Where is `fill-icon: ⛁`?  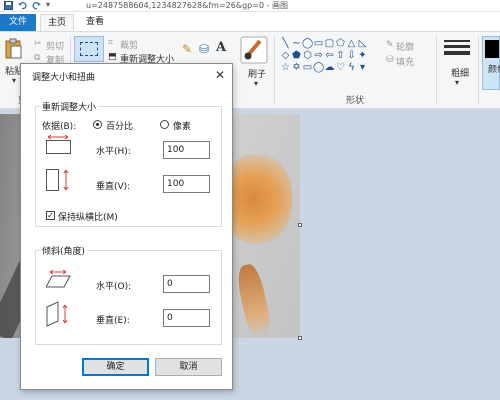
fill-icon: ⛁ is located at coordinates (390, 60).